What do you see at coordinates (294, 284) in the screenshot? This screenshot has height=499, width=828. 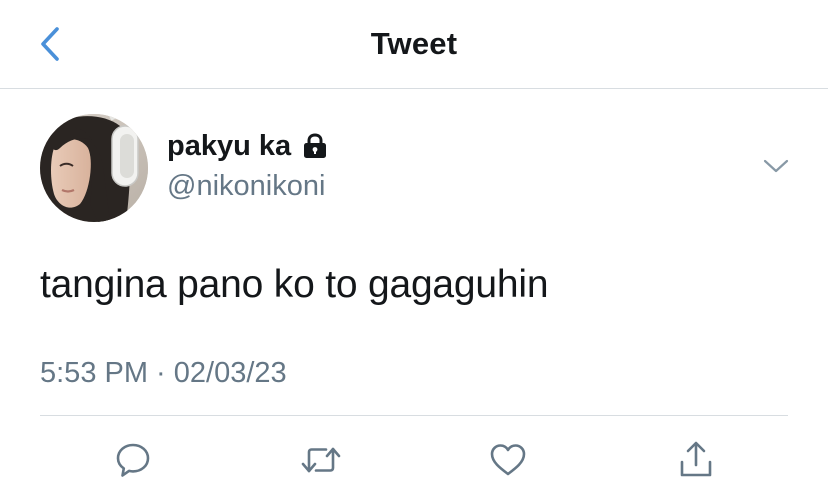 I see `tweet-text: tangina pano ko to gagaguhin` at bounding box center [294, 284].